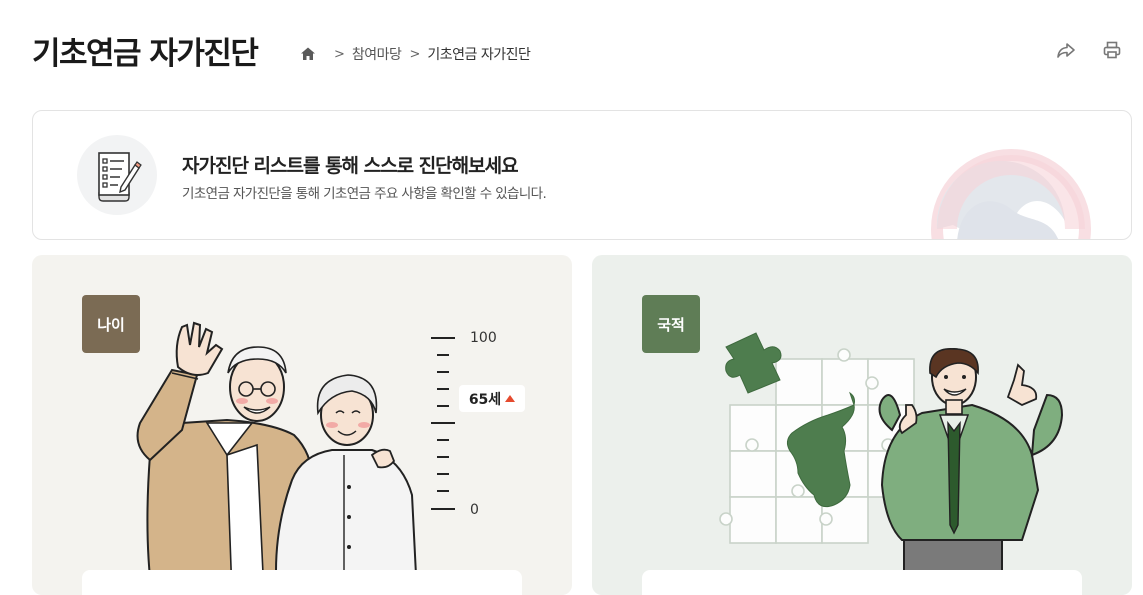  I want to click on age-card-footer, so click(302, 582).